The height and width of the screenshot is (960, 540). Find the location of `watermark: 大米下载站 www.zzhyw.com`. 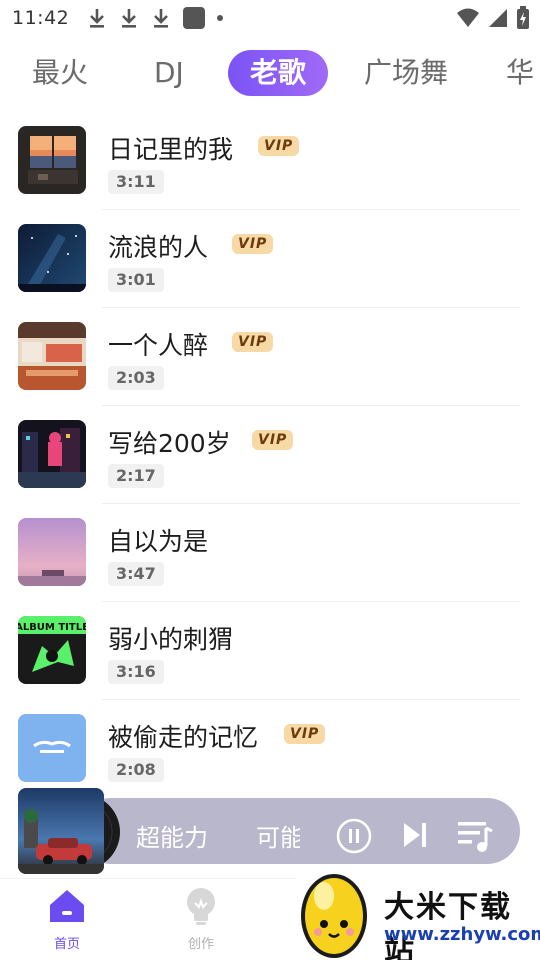

watermark: 大米下载站 www.zzhyw.com is located at coordinates (418, 913).